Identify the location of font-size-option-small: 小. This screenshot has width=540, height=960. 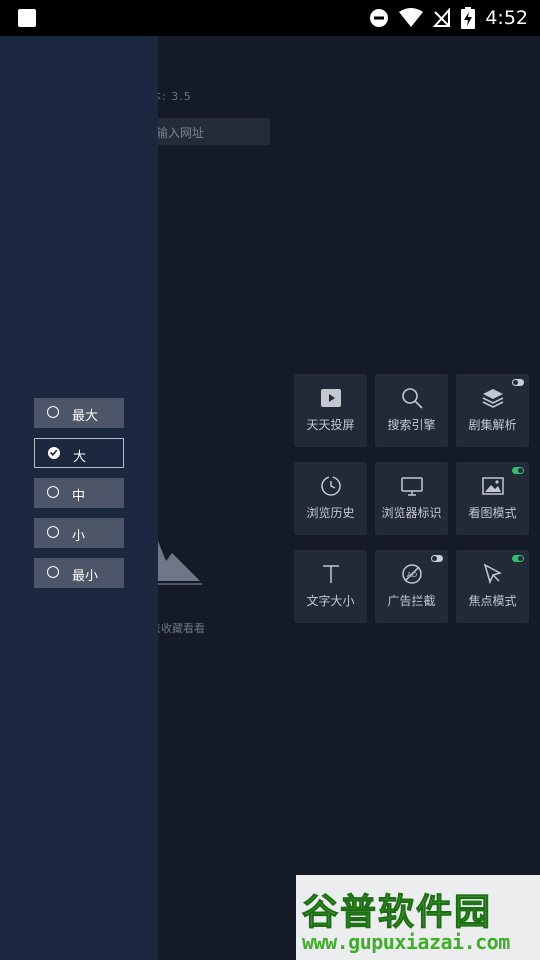
(79, 533).